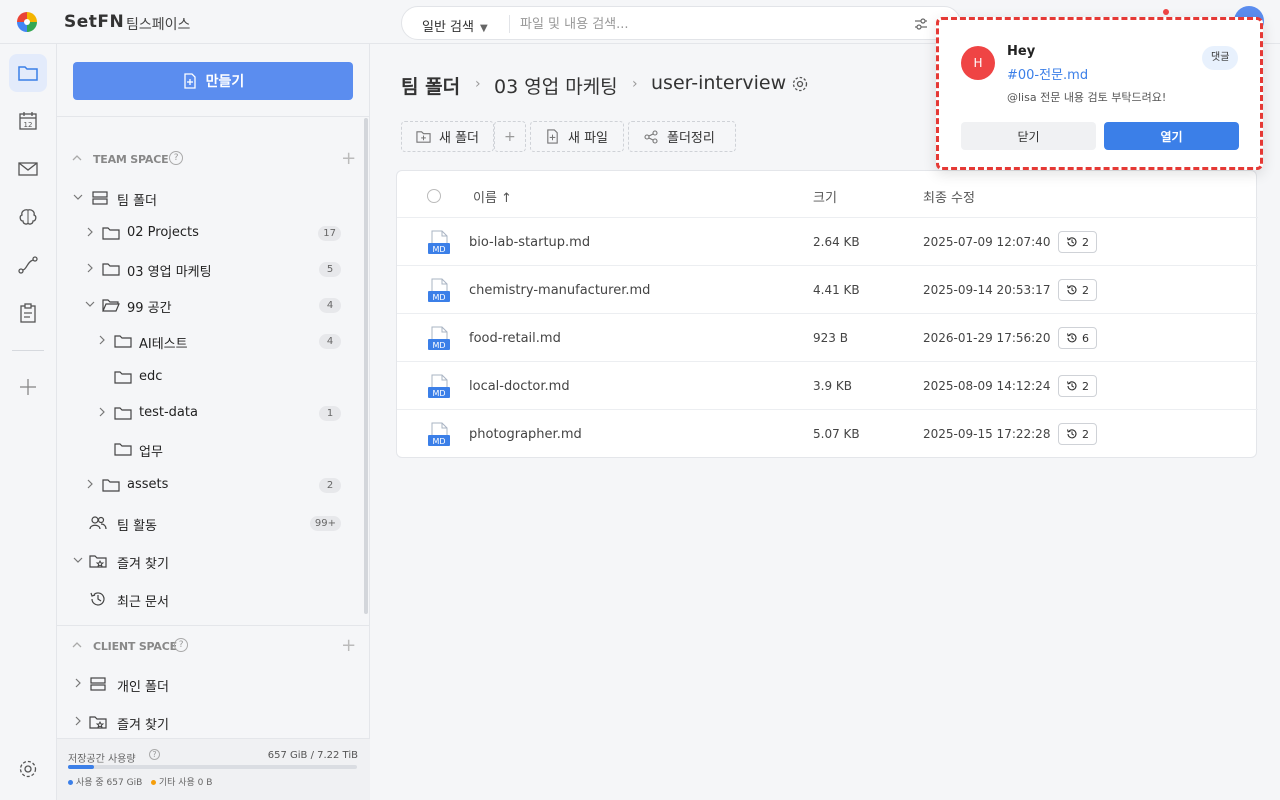 The height and width of the screenshot is (800, 1280). I want to click on sender-avatar: H, so click(978, 63).